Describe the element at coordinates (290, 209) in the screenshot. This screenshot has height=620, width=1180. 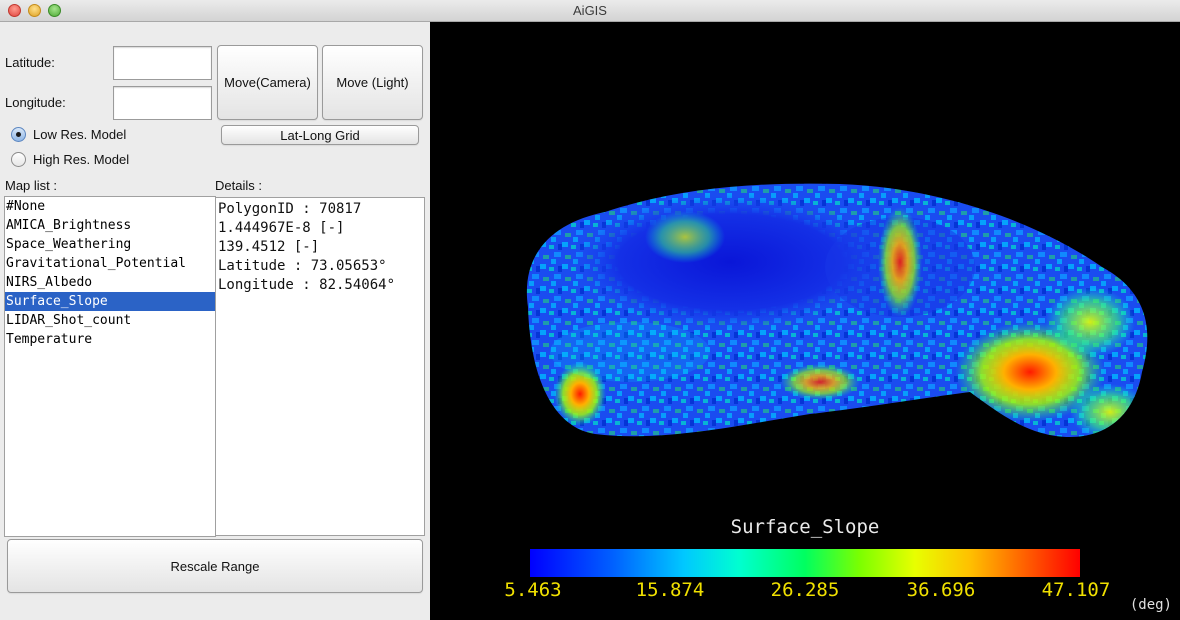
I see `details-line: PolygonID : 70817` at that location.